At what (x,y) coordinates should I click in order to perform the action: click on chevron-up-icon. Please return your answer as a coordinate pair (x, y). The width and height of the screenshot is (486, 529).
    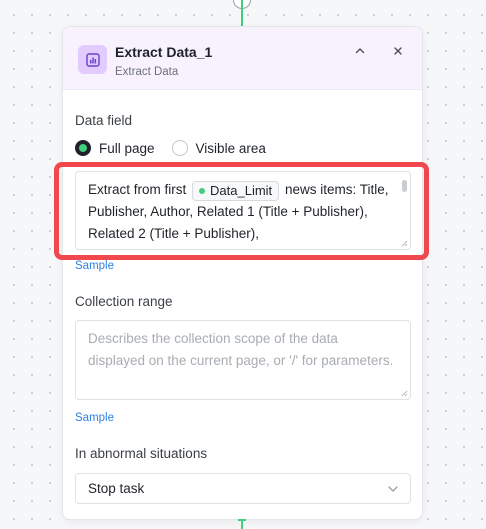
    Looking at the image, I should click on (360, 51).